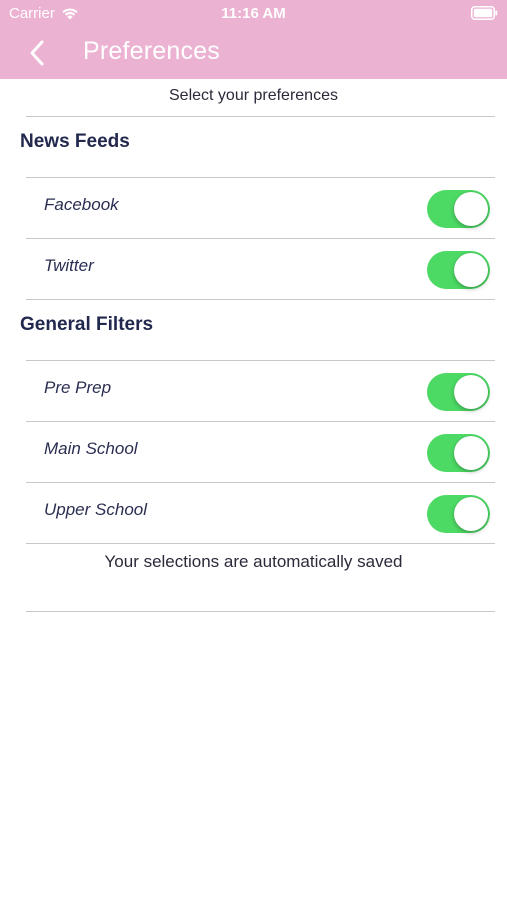 The width and height of the screenshot is (507, 900). What do you see at coordinates (484, 13) in the screenshot?
I see `battery-icon` at bounding box center [484, 13].